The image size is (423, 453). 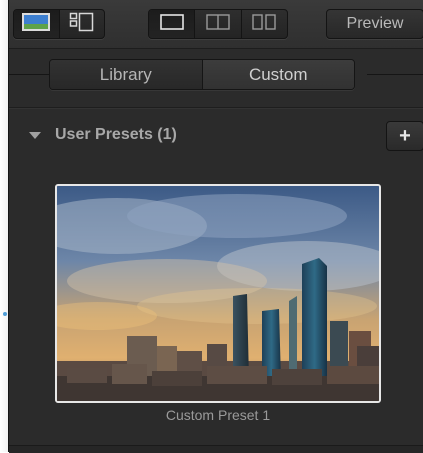 What do you see at coordinates (404, 136) in the screenshot?
I see `add-preset-button: +` at bounding box center [404, 136].